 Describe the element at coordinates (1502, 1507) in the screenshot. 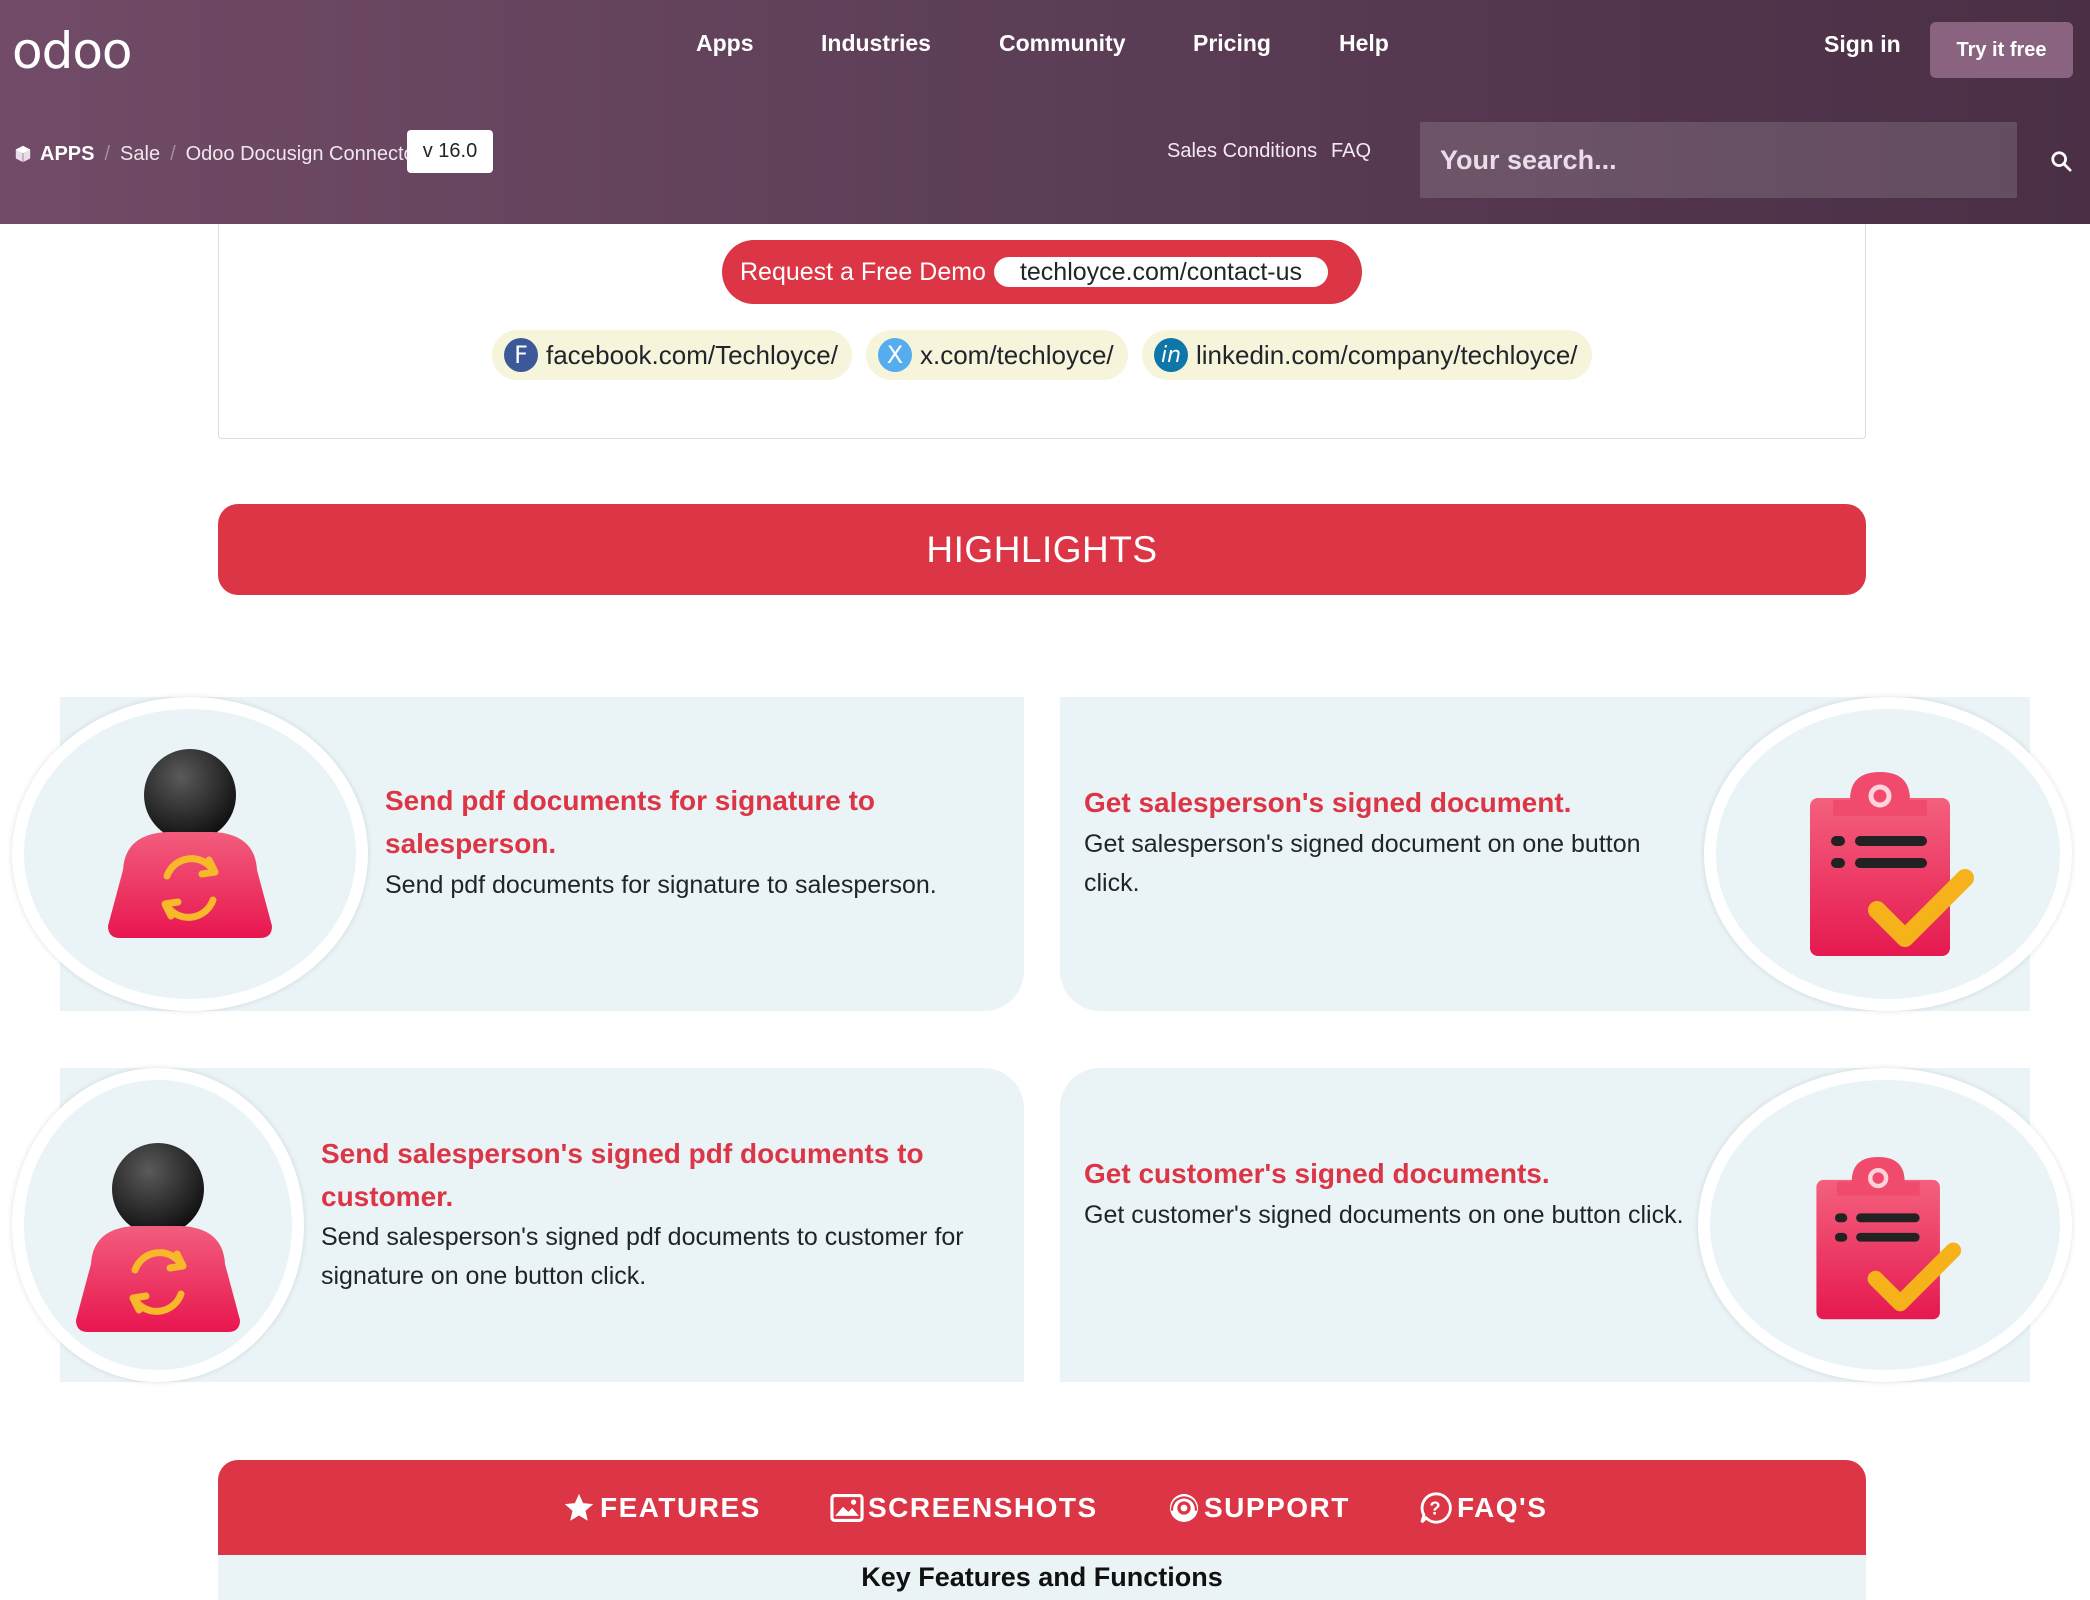

I see `tab-label: FAQ'S` at that location.